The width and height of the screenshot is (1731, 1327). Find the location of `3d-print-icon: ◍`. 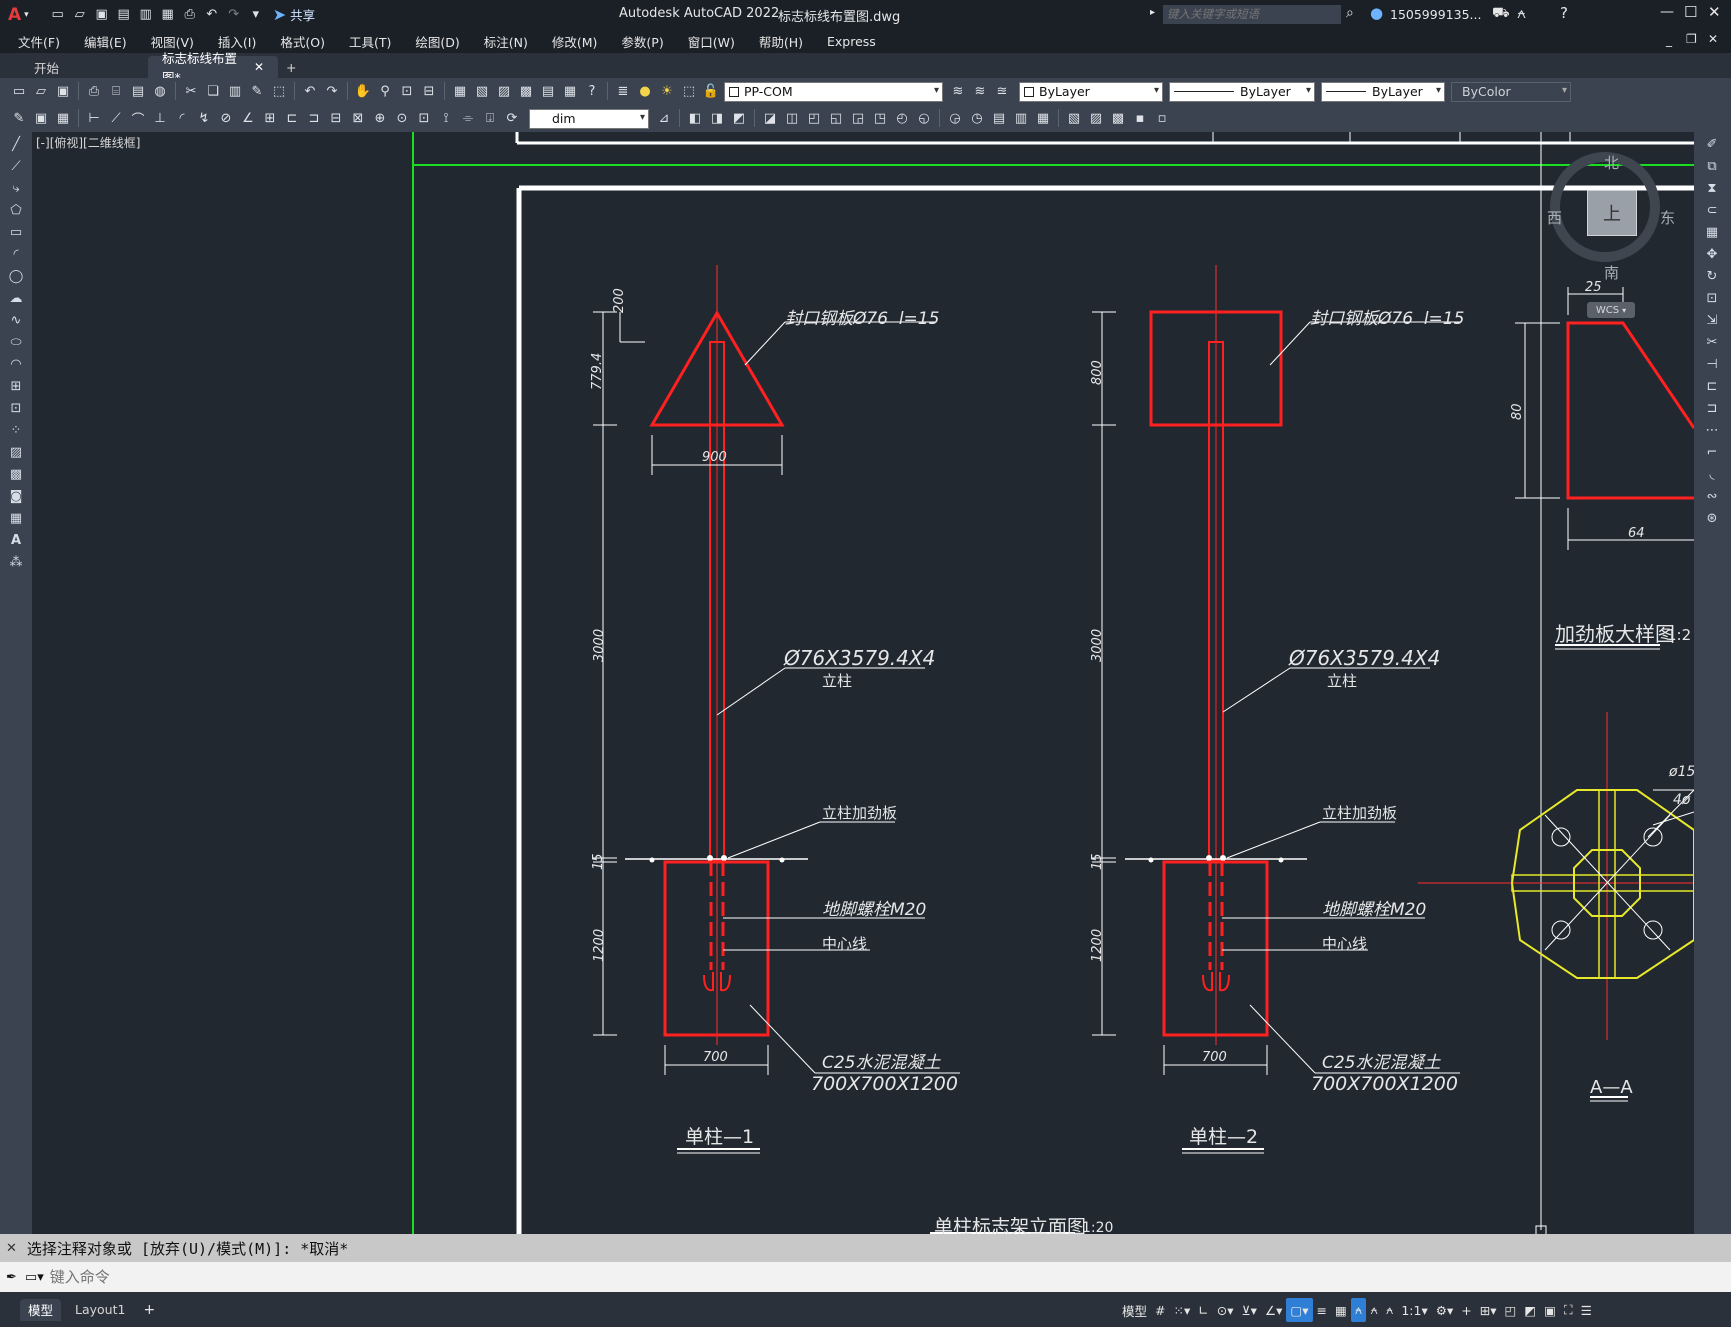

3d-print-icon: ◍ is located at coordinates (160, 92).